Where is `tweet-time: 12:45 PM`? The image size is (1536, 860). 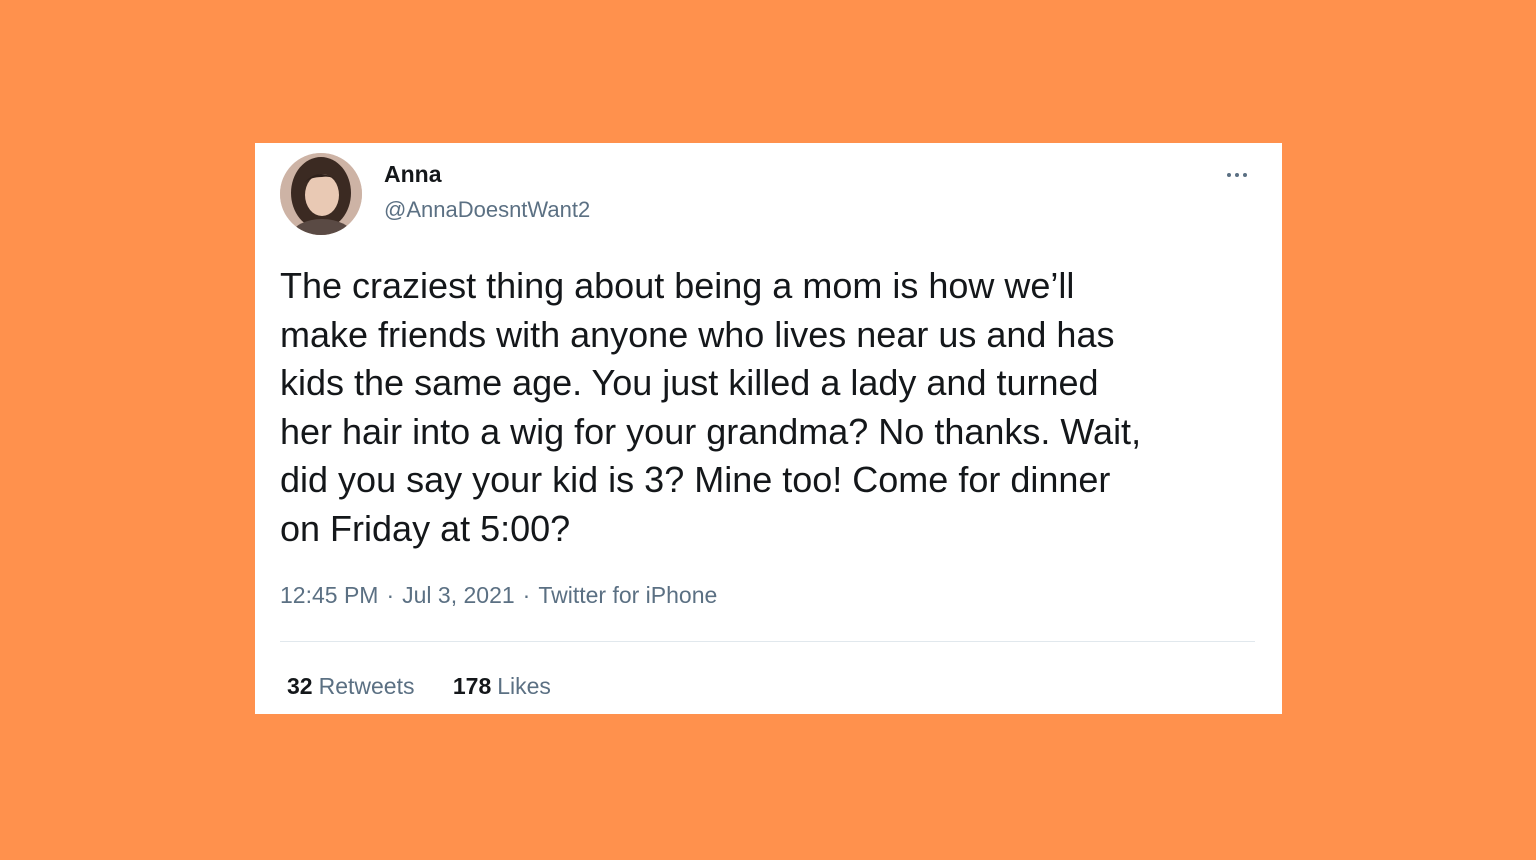 tweet-time: 12:45 PM is located at coordinates (329, 595).